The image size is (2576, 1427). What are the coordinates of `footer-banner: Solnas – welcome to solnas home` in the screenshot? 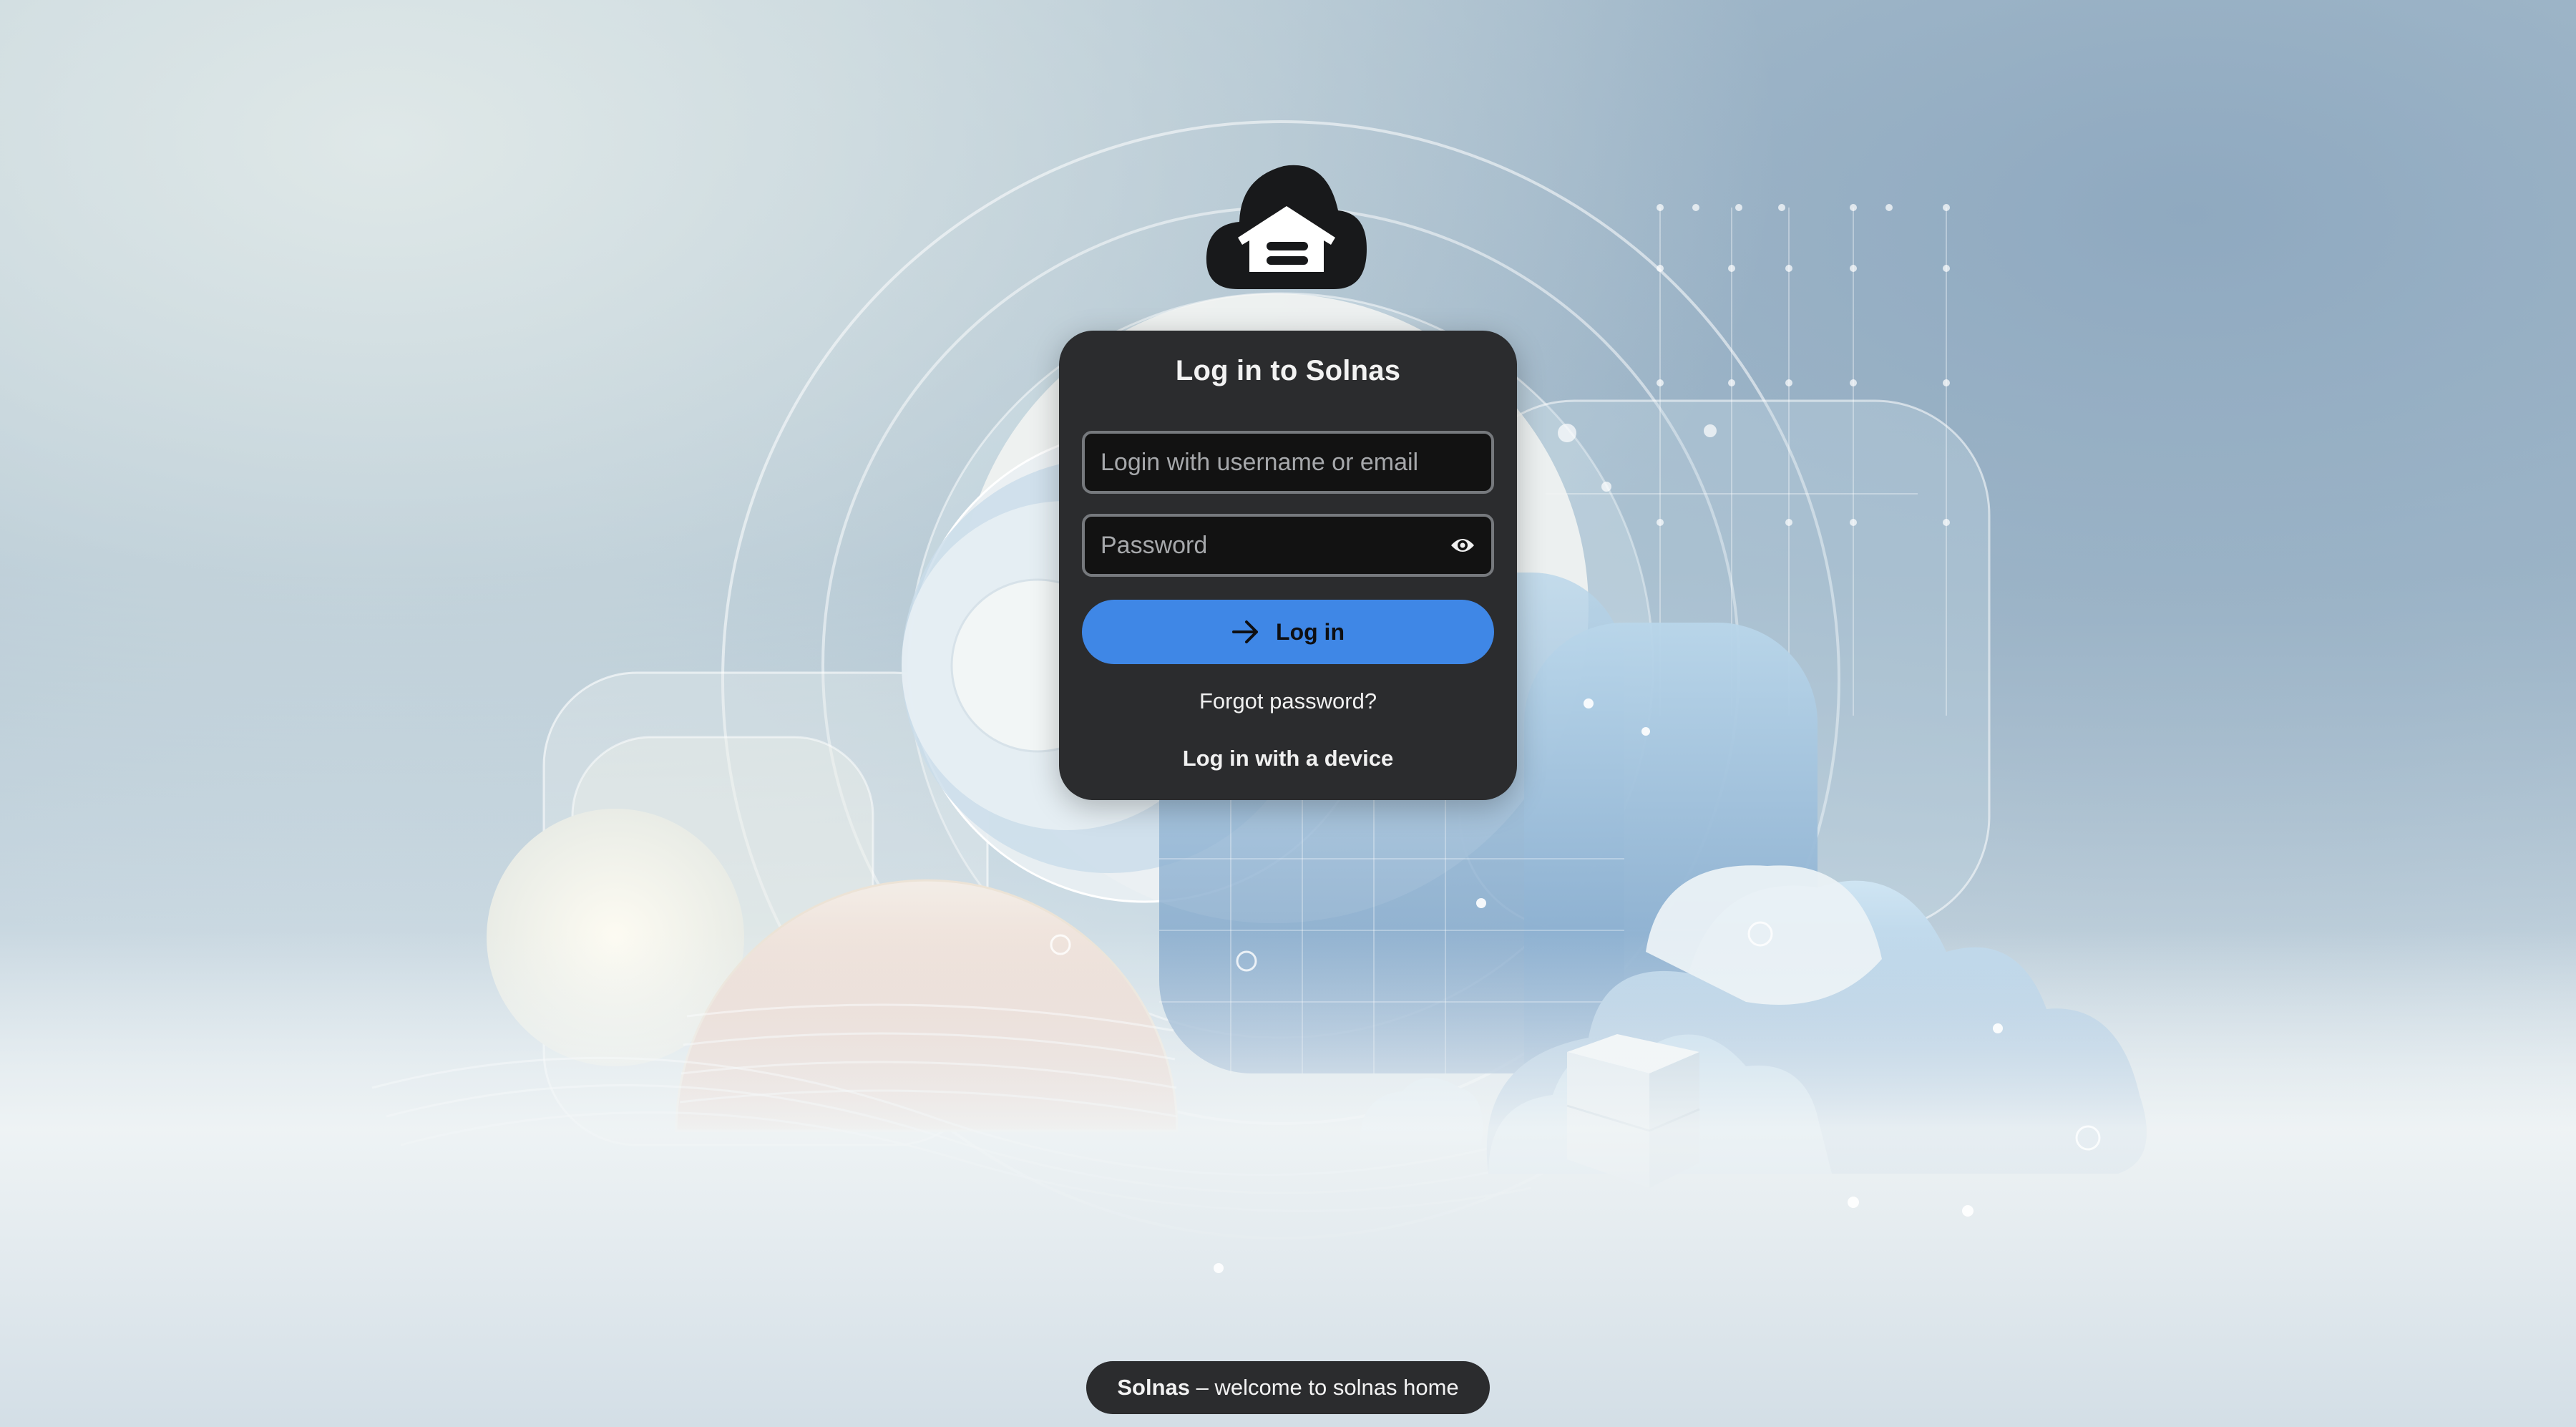 It's located at (1288, 1387).